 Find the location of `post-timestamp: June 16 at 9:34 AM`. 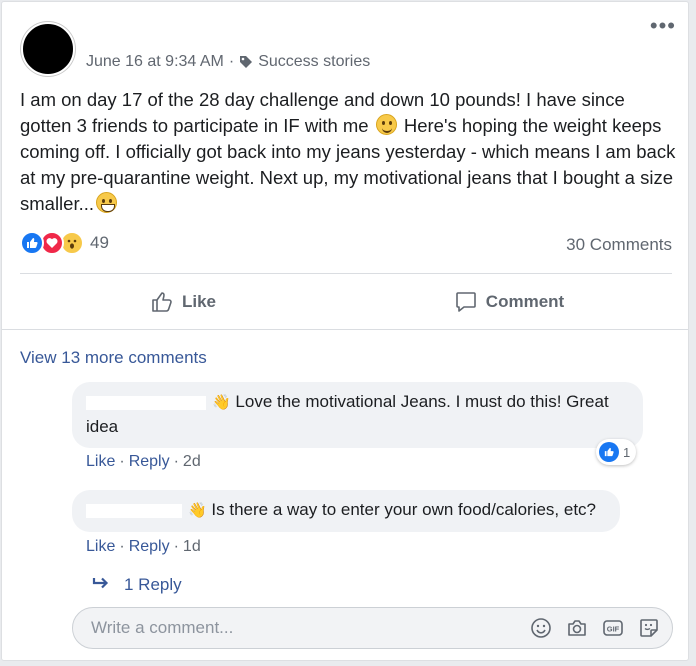

post-timestamp: June 16 at 9:34 AM is located at coordinates (155, 62).